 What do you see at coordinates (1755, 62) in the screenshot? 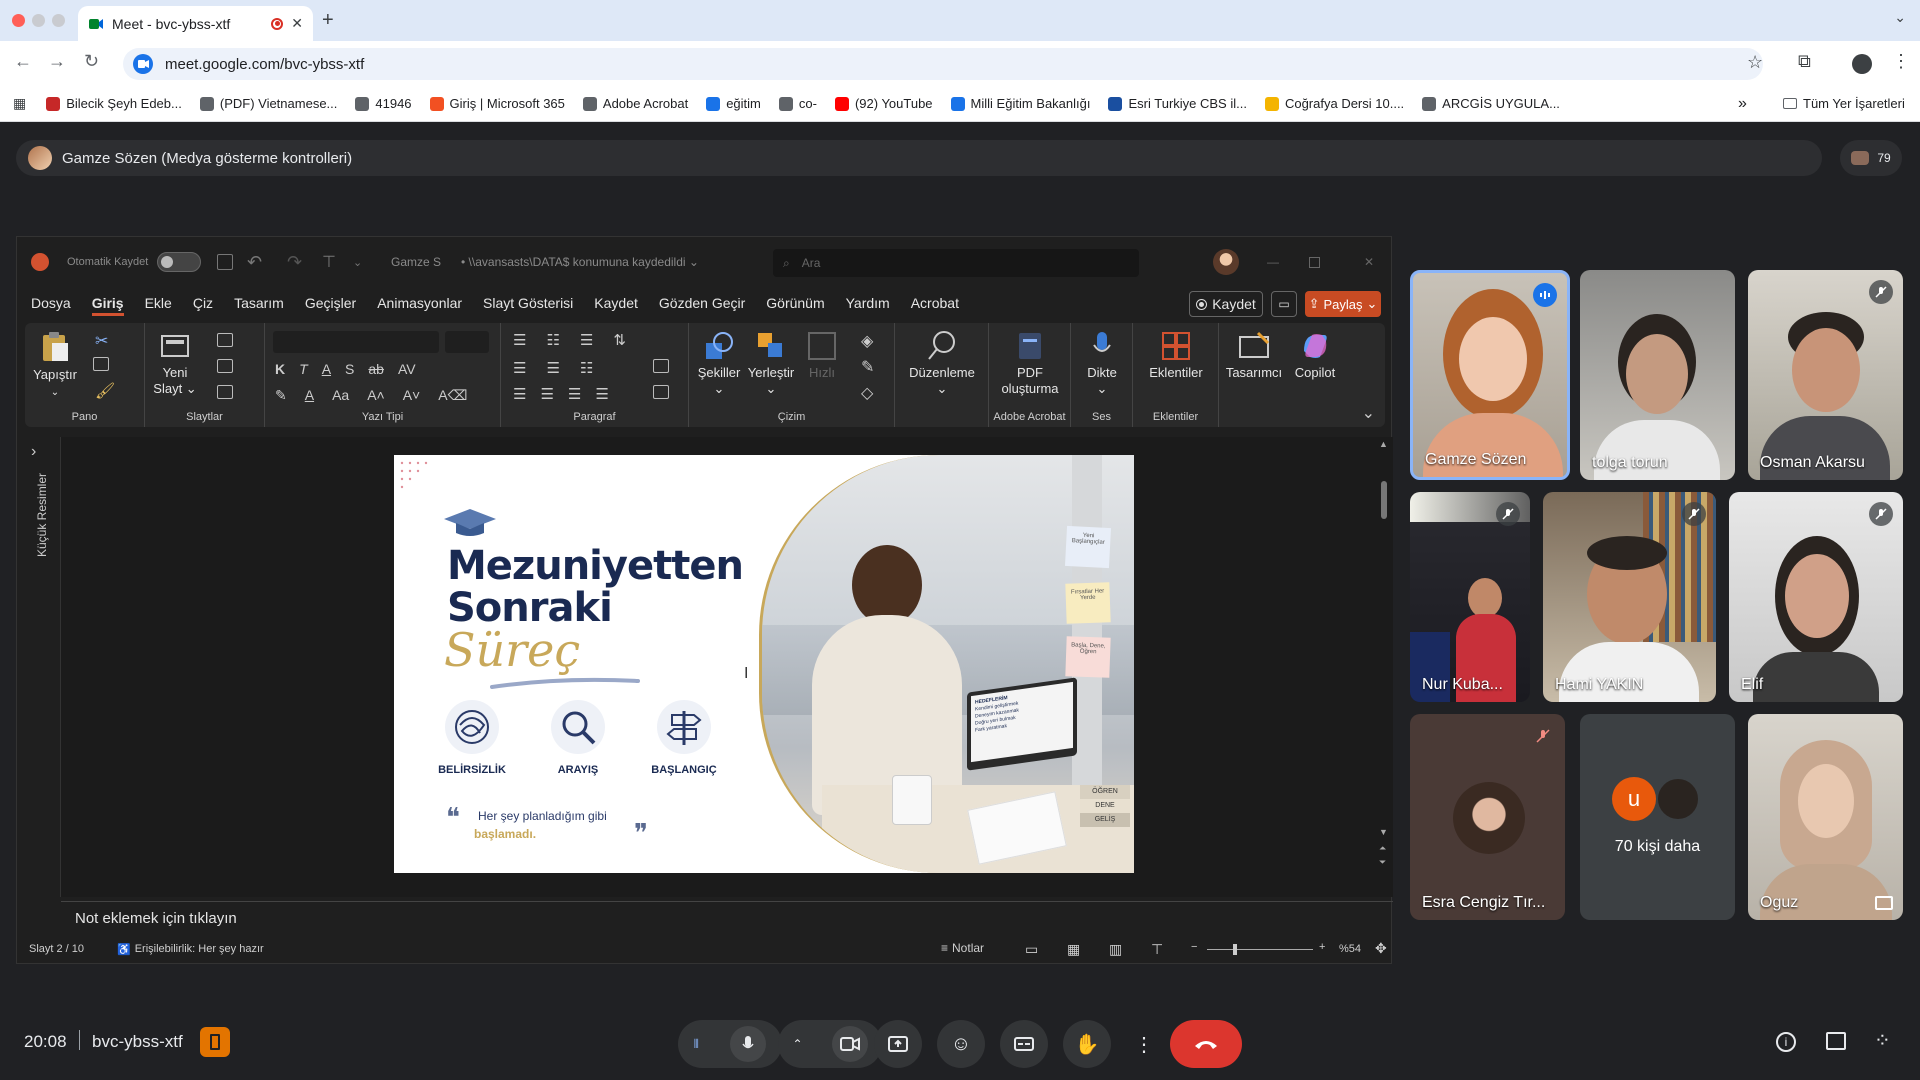
I see `bookmark-star-icon: ☆` at bounding box center [1755, 62].